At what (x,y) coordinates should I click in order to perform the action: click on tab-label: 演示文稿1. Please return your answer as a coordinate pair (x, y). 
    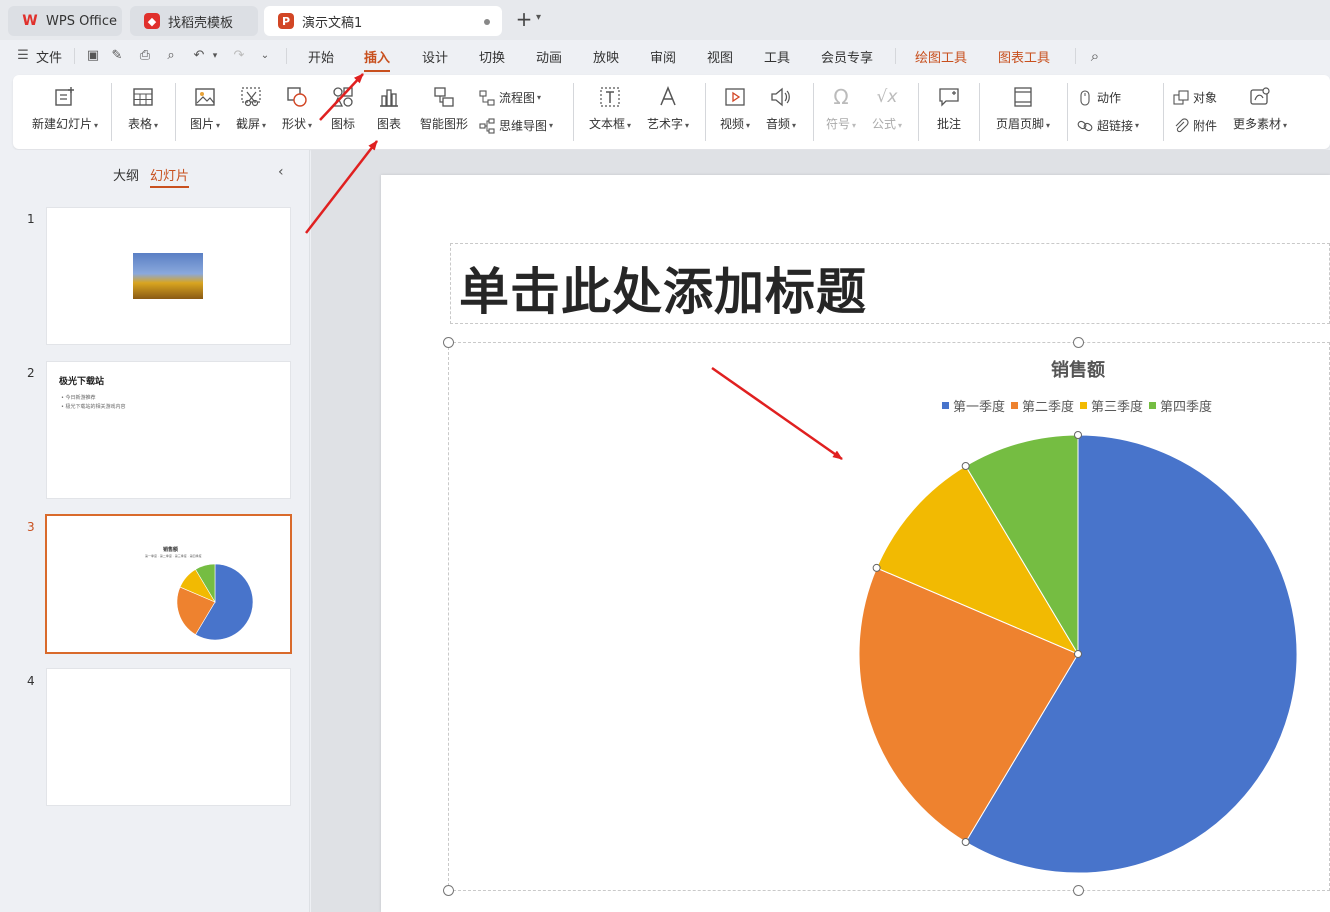
    Looking at the image, I should click on (332, 23).